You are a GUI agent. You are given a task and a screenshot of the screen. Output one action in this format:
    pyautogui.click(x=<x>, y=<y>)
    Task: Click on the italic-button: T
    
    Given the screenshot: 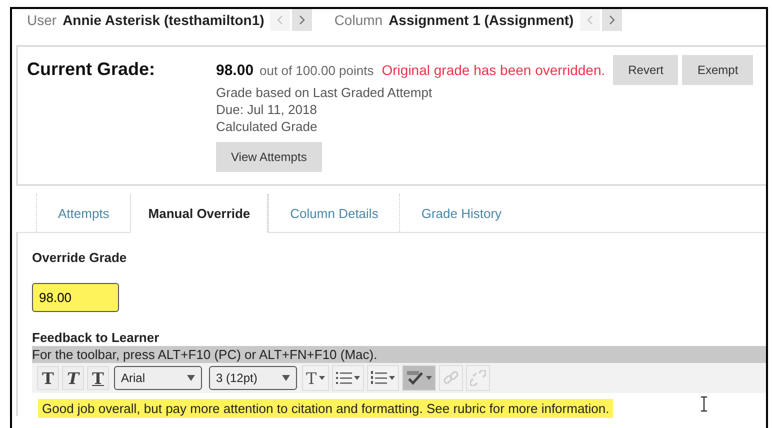 What is the action you would take?
    pyautogui.click(x=73, y=378)
    